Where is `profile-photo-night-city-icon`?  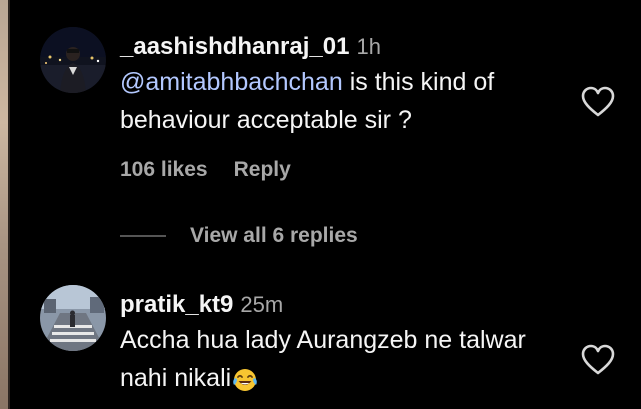
profile-photo-night-city-icon is located at coordinates (73, 60).